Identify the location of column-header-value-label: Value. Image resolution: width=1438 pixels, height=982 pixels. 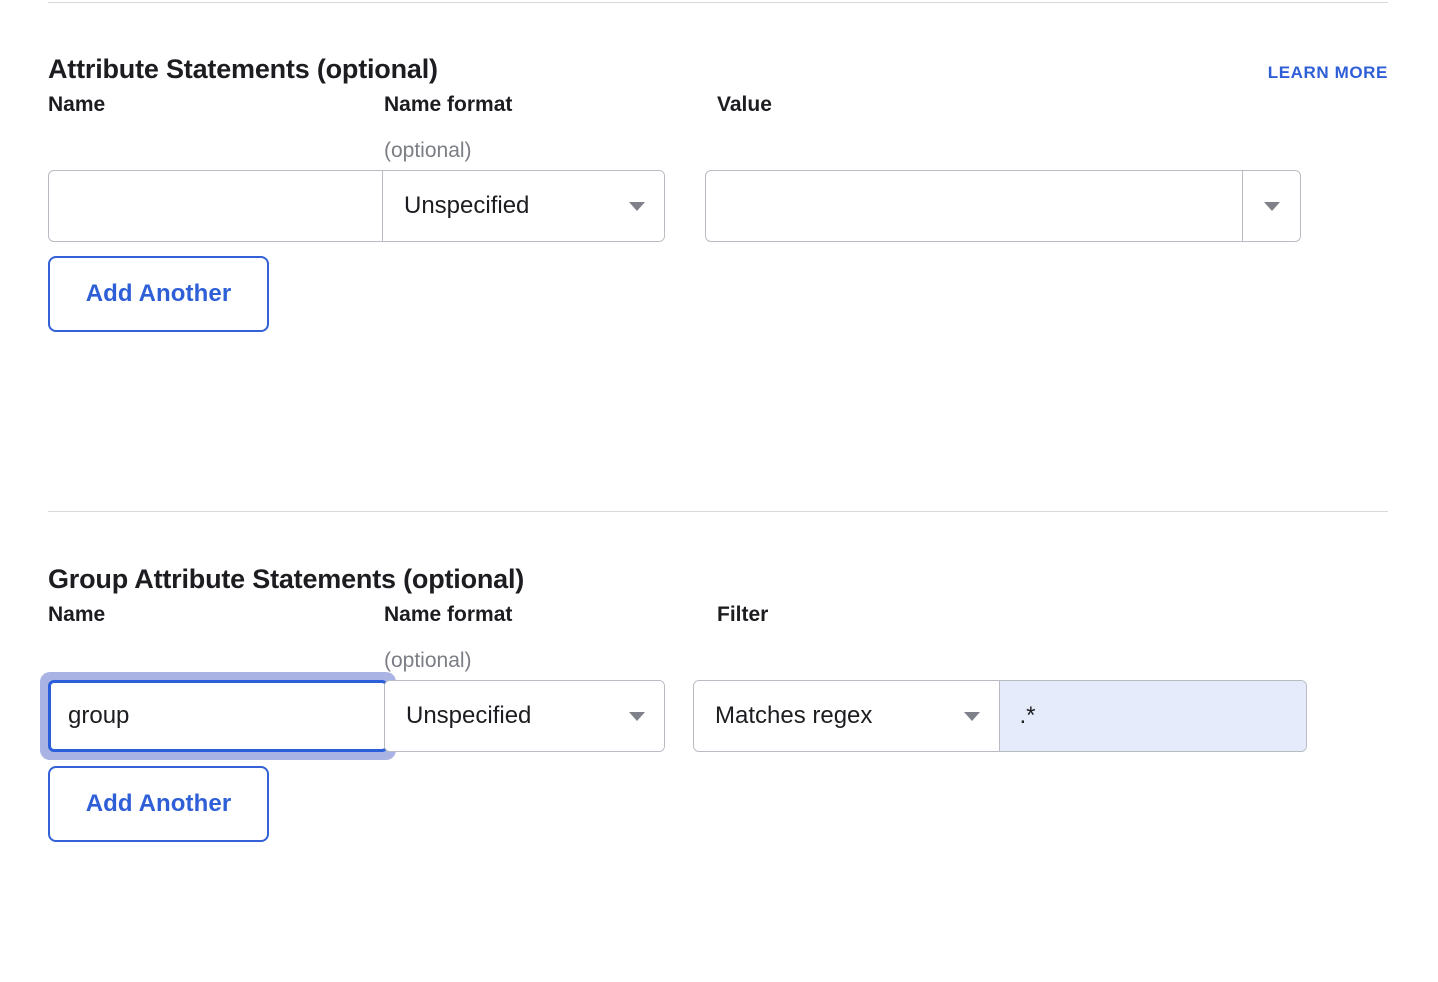
(744, 104).